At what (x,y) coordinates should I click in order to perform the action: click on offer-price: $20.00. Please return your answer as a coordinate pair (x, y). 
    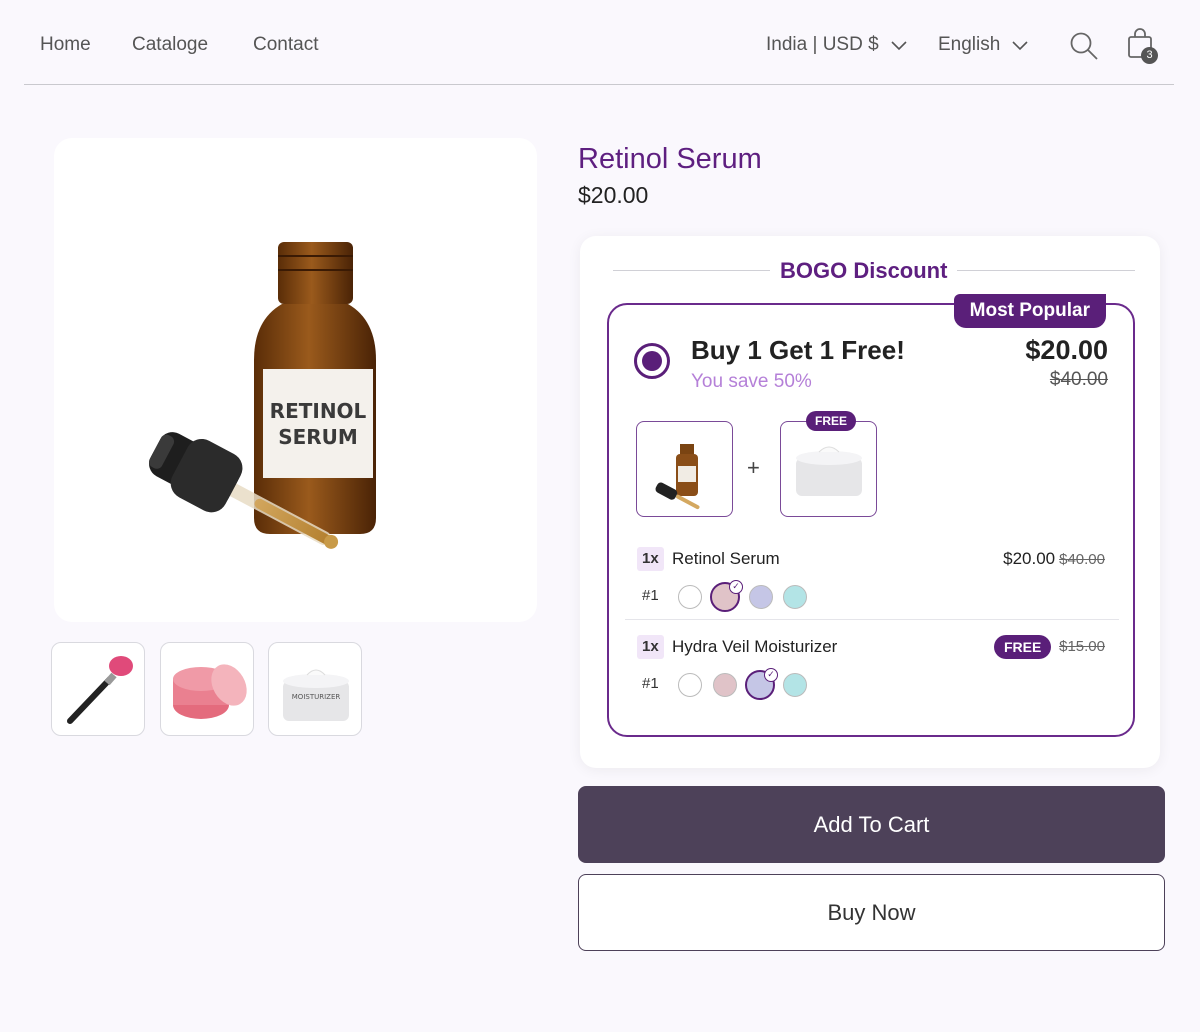
    Looking at the image, I should click on (1066, 350).